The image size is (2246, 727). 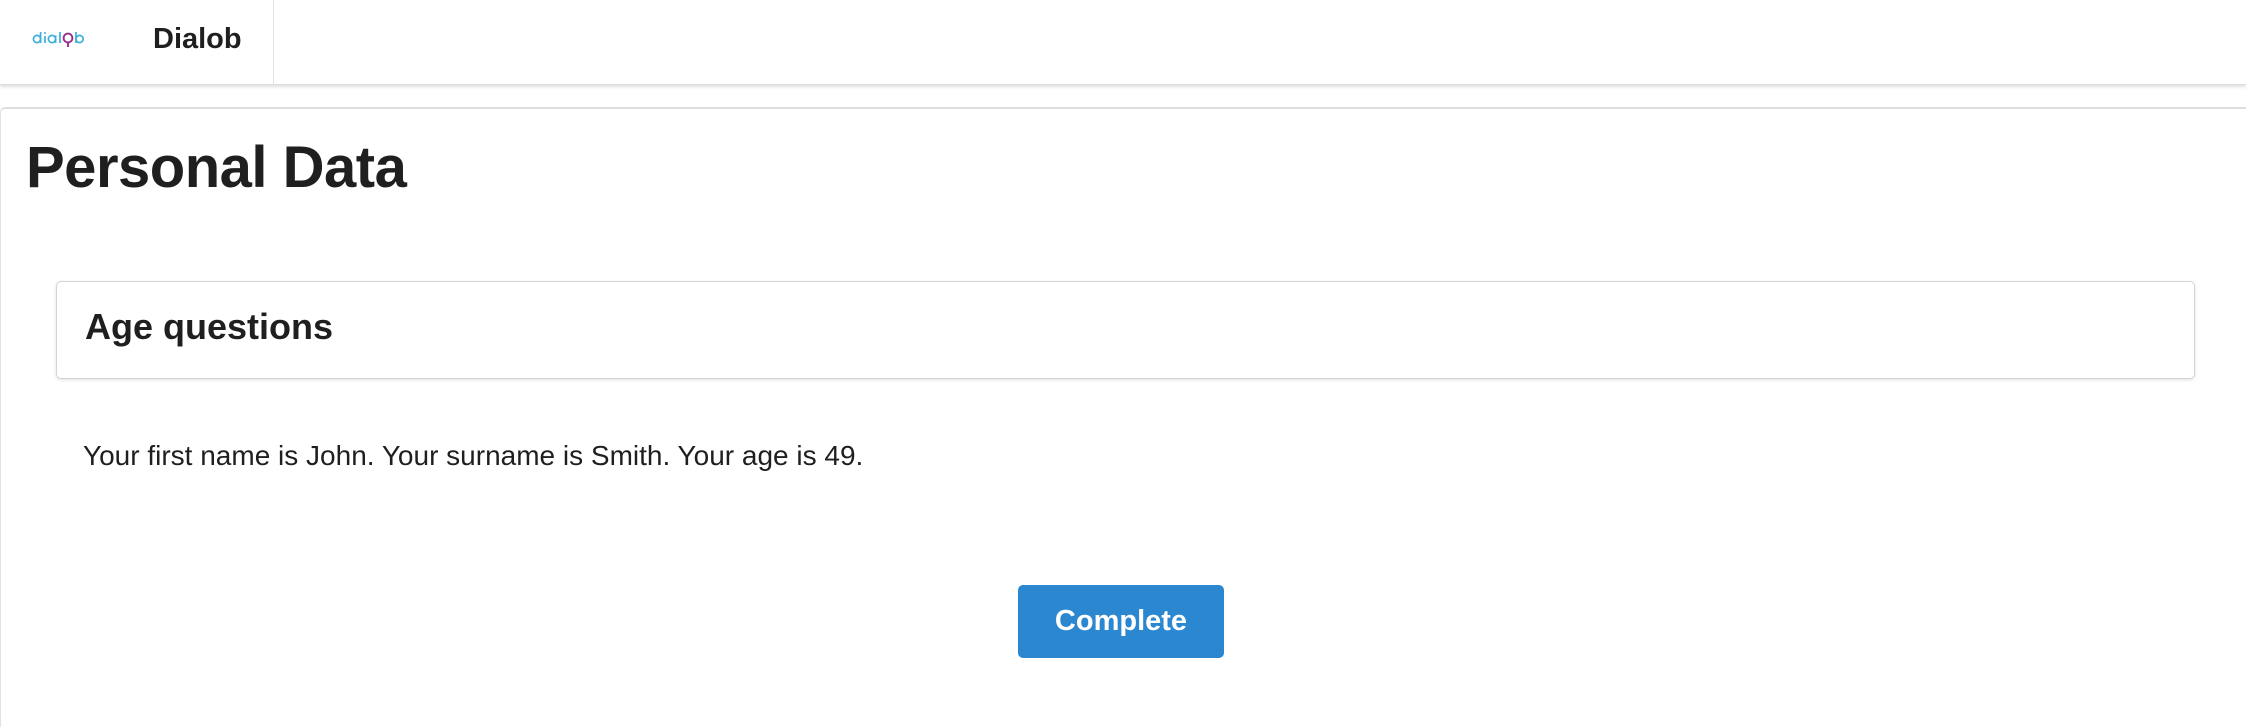 I want to click on question-group: Age questions, so click(x=1125, y=330).